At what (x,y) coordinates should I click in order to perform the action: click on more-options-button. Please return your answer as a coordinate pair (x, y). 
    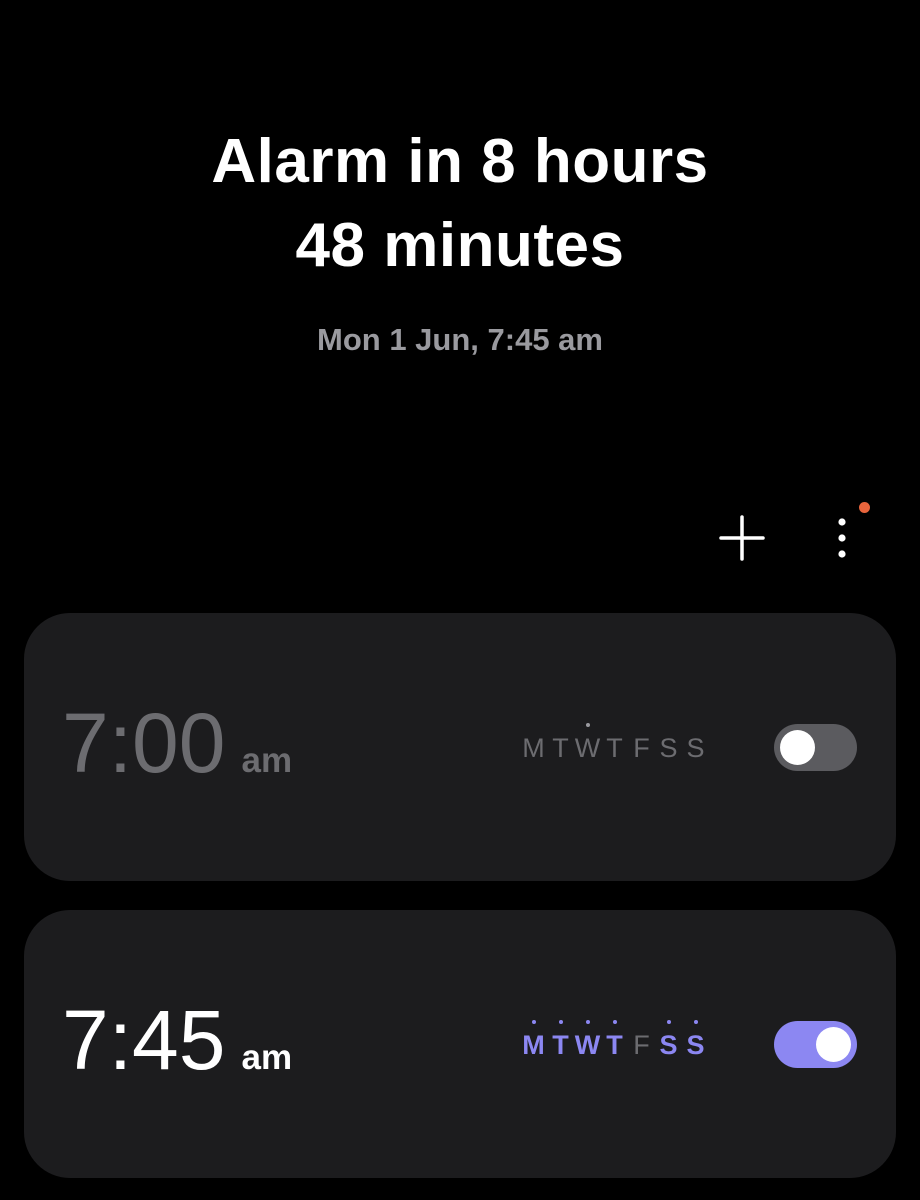
    Looking at the image, I should click on (842, 534).